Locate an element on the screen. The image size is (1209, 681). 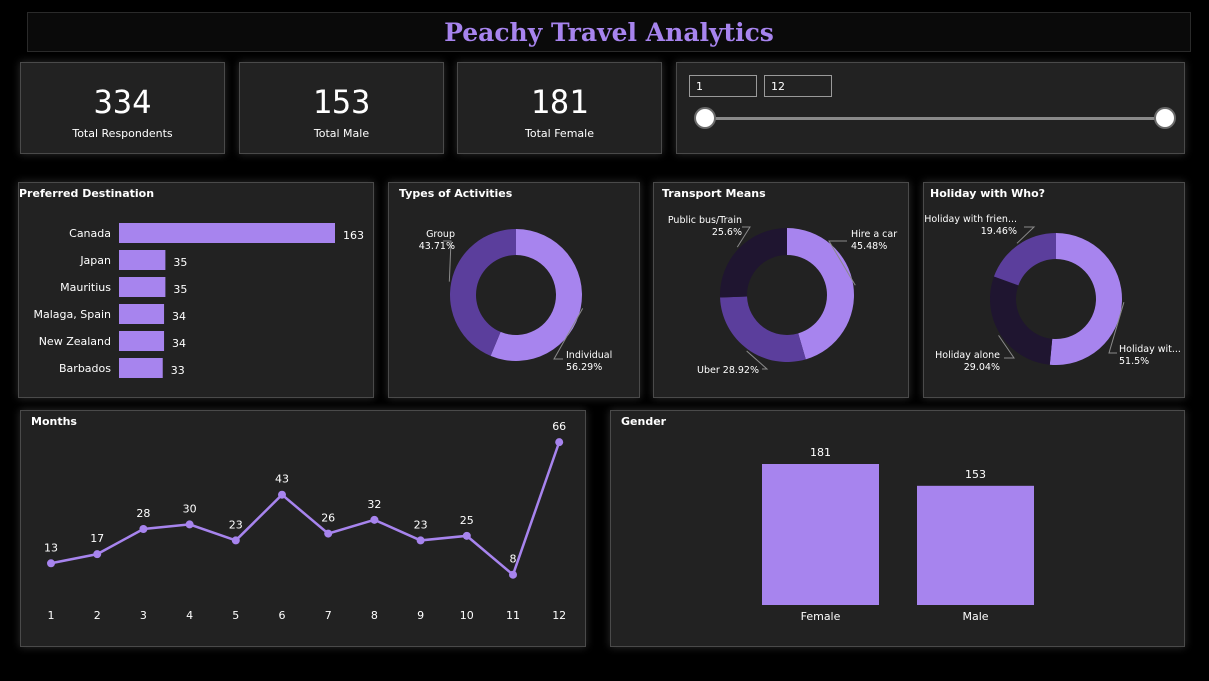
months-value-label: 28 is located at coordinates (143, 513).